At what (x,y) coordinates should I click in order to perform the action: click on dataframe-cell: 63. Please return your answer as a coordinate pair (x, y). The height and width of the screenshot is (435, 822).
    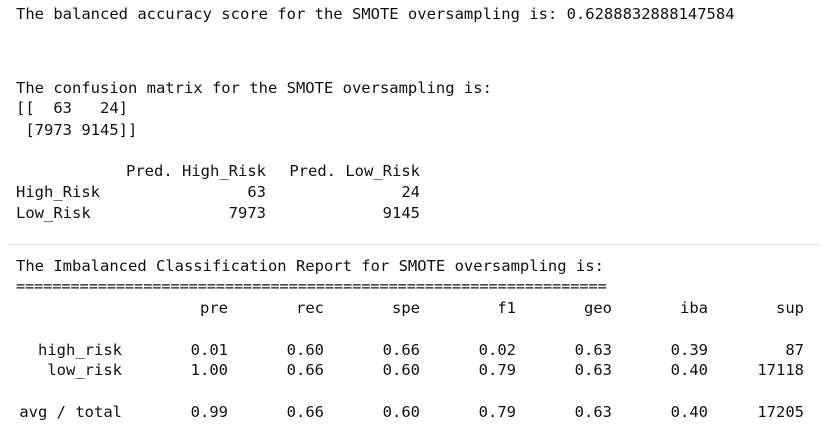
    Looking at the image, I should click on (256, 191).